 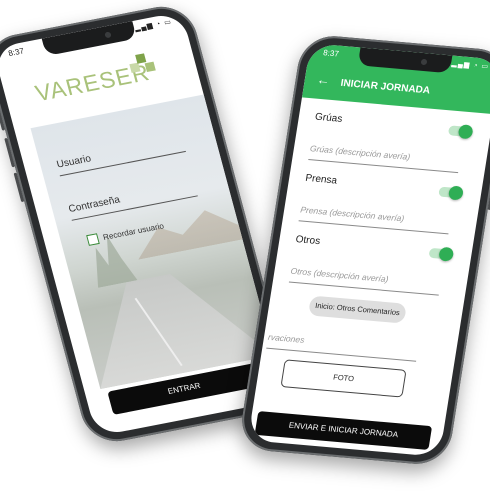 I want to click on remember-checkbox, so click(x=93, y=239).